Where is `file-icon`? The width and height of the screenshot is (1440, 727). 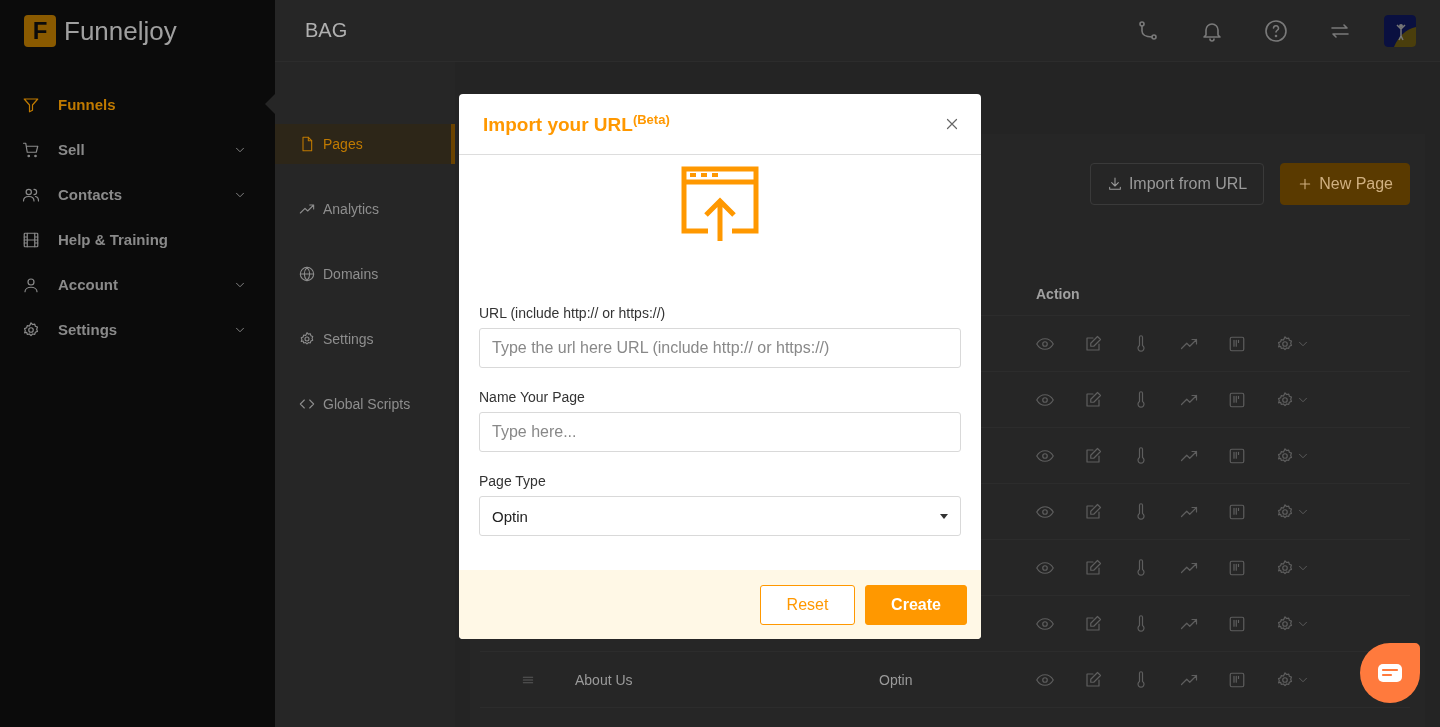
file-icon is located at coordinates (307, 144).